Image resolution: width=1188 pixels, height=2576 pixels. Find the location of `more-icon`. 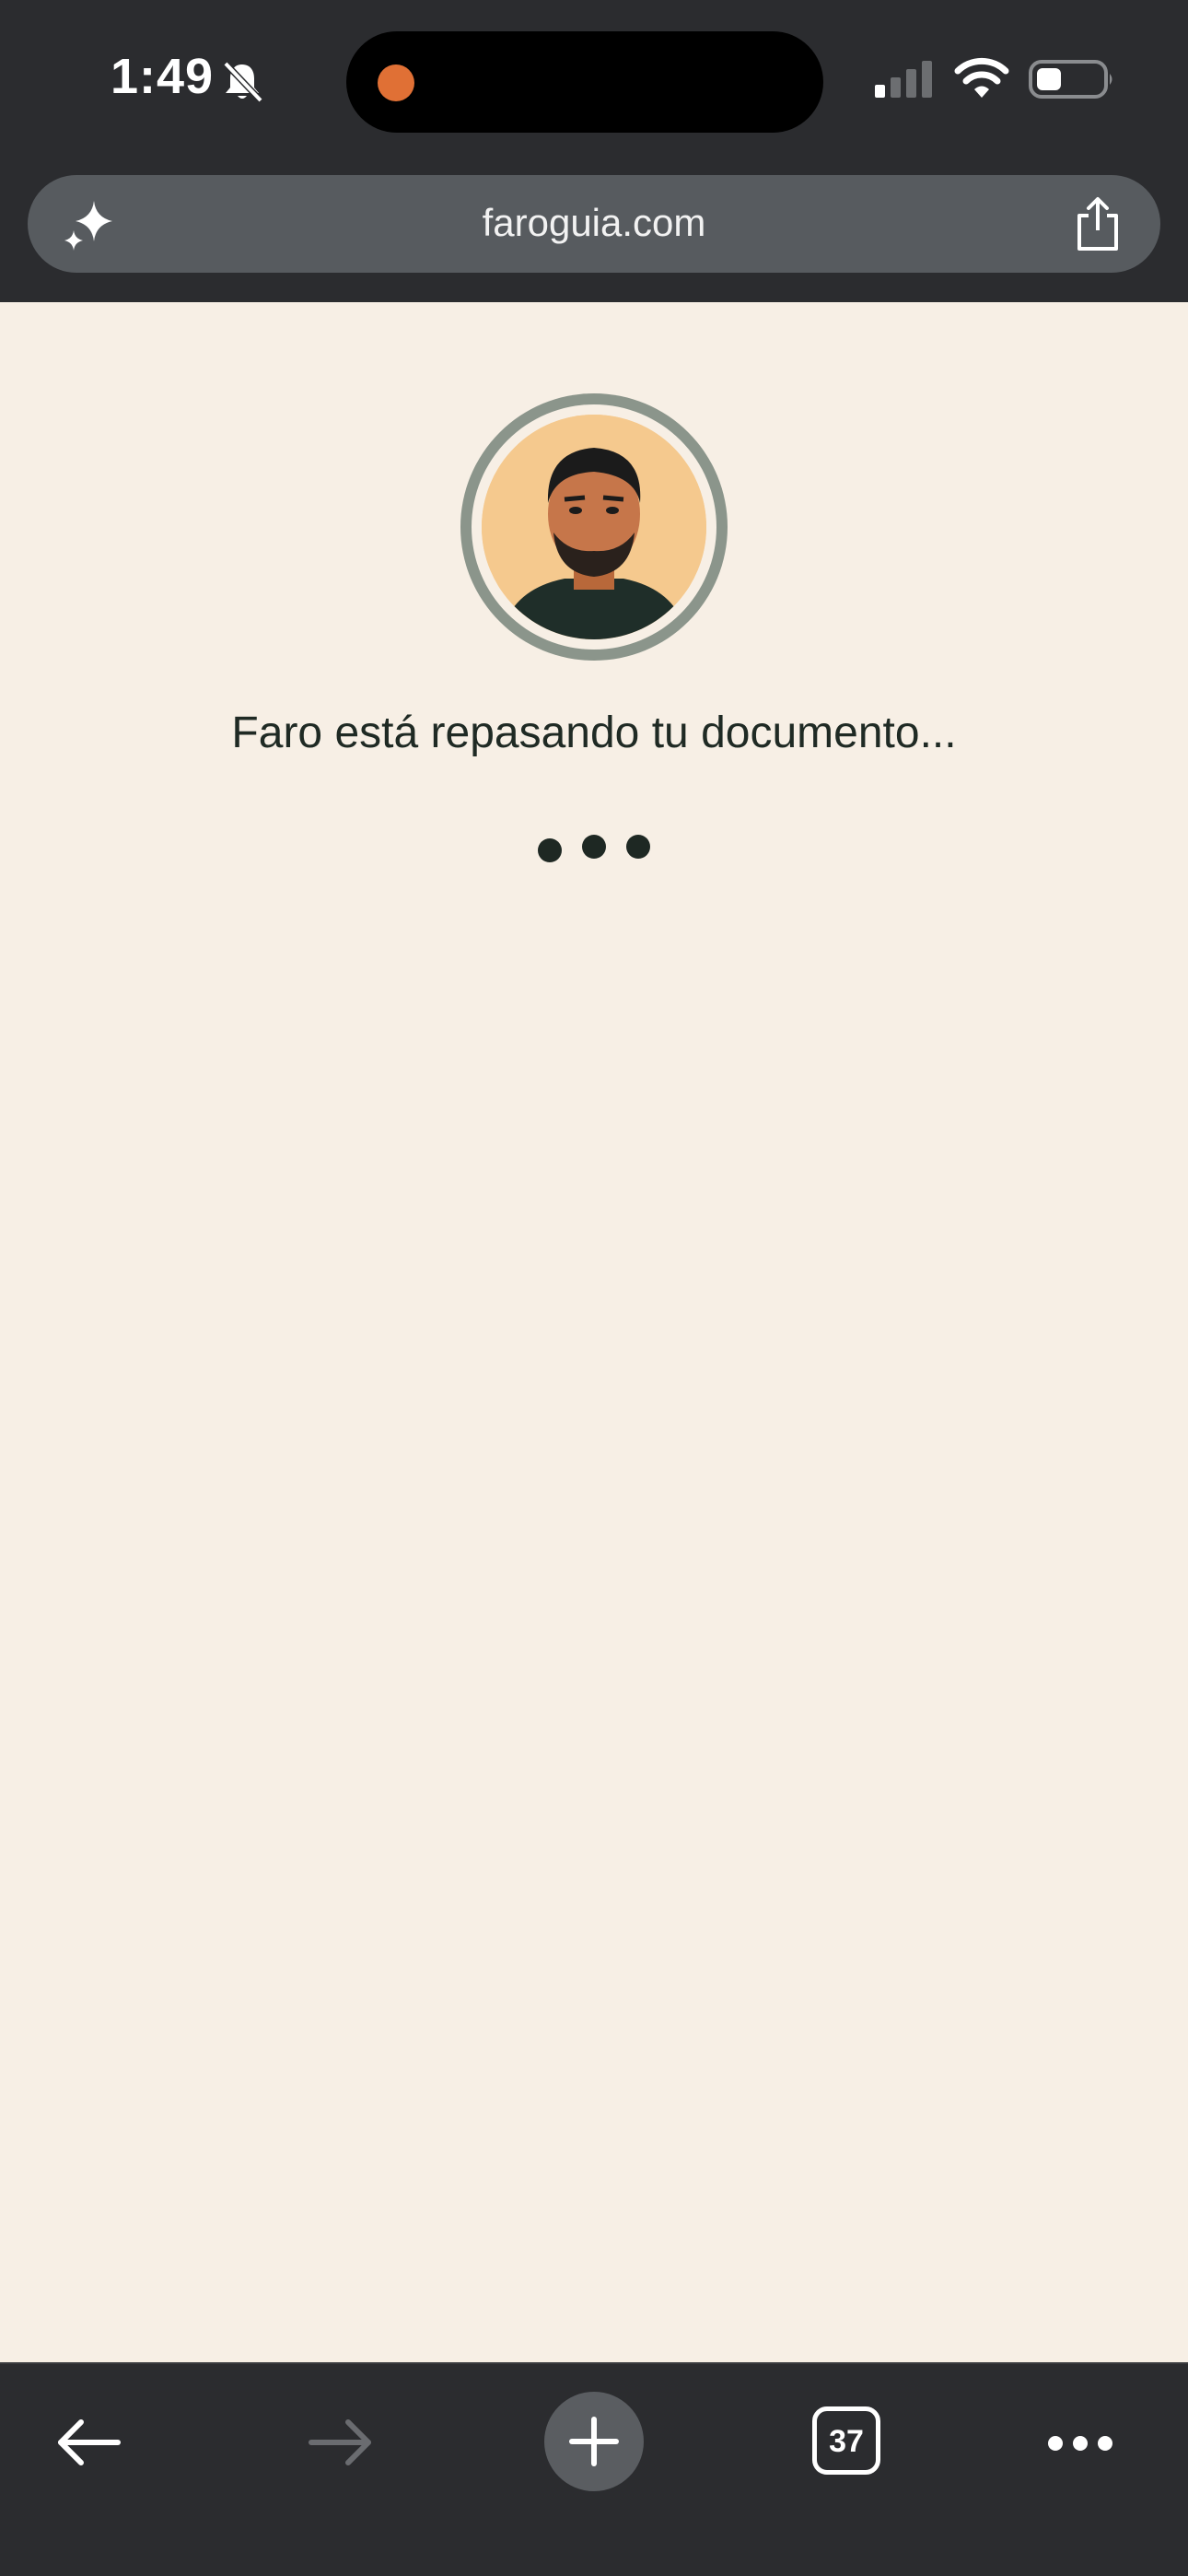

more-icon is located at coordinates (1080, 2442).